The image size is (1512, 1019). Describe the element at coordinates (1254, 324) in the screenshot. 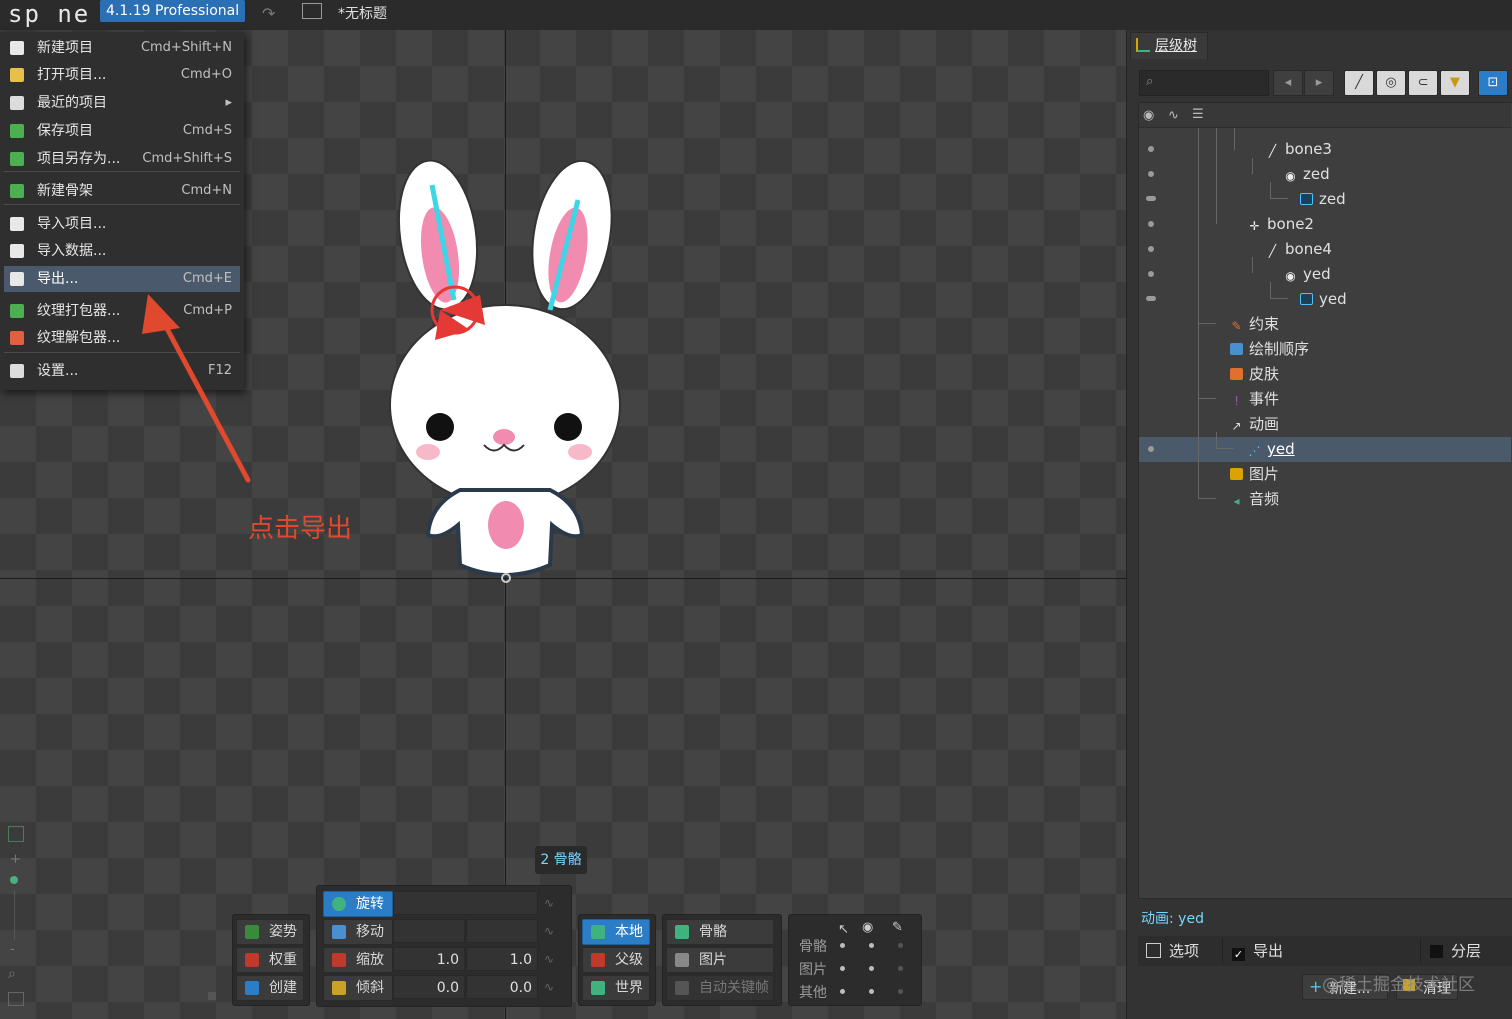

I see `tree-node-约束: ✎ 约束` at that location.